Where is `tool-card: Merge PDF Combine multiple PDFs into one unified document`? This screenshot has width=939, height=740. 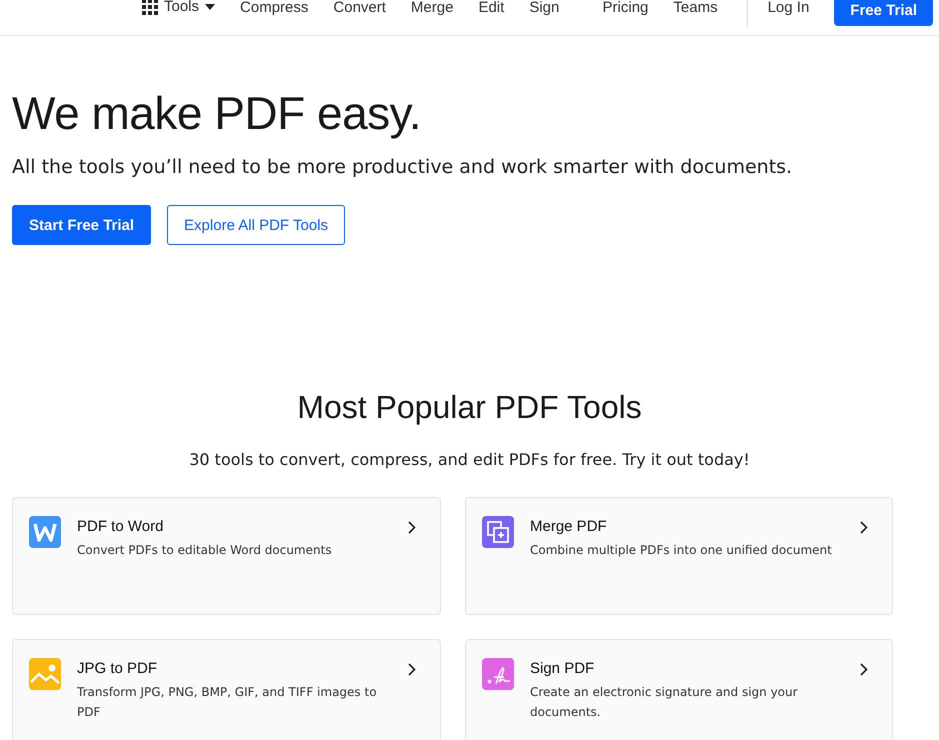 tool-card: Merge PDF Combine multiple PDFs into one unified document is located at coordinates (679, 556).